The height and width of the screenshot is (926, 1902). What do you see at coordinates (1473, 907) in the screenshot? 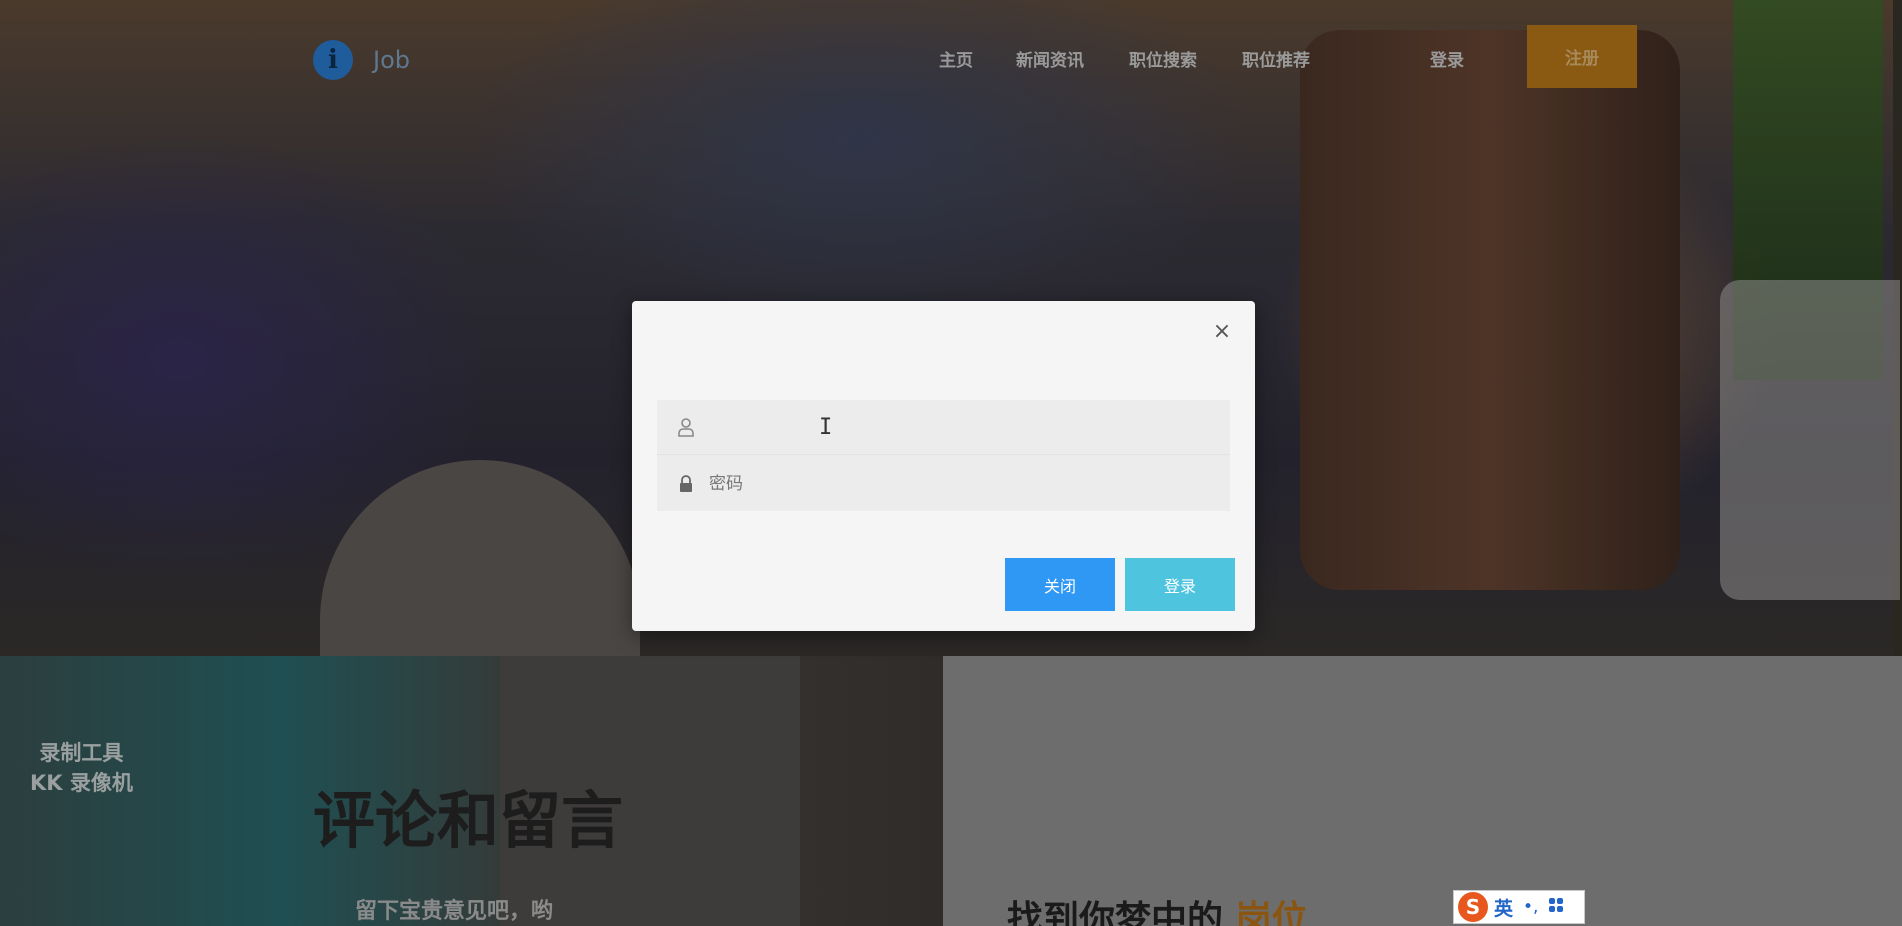
I see `sogou-logo-icon: S` at bounding box center [1473, 907].